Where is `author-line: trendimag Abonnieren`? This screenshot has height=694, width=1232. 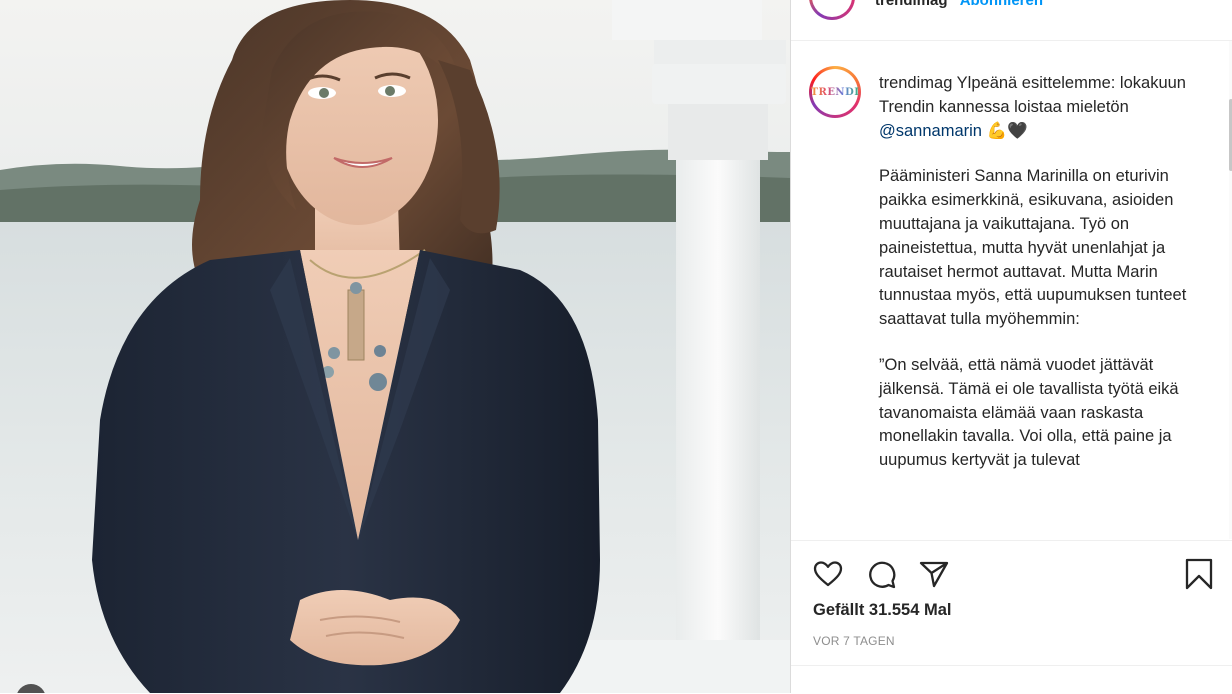 author-line: trendimag Abonnieren is located at coordinates (959, 4).